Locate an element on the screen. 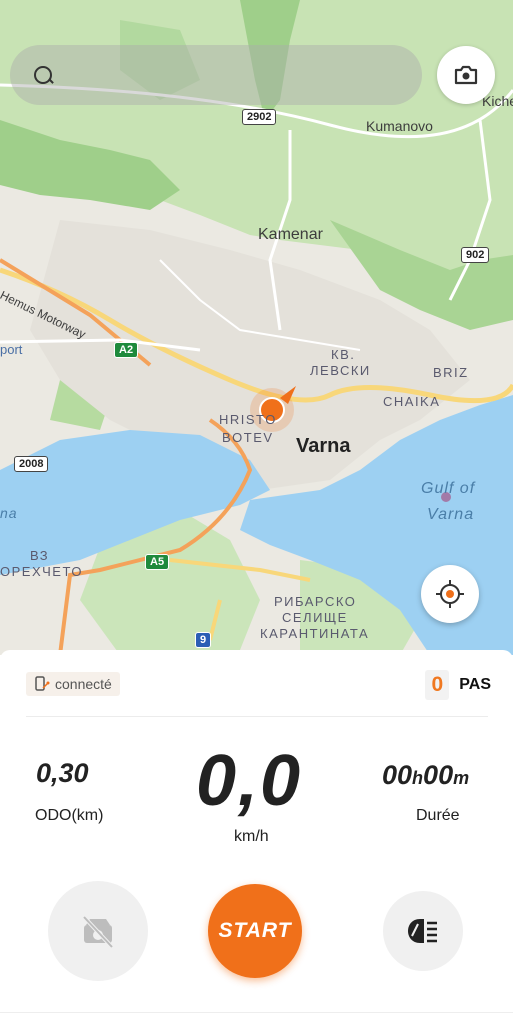  connection-status: connecté is located at coordinates (73, 684).